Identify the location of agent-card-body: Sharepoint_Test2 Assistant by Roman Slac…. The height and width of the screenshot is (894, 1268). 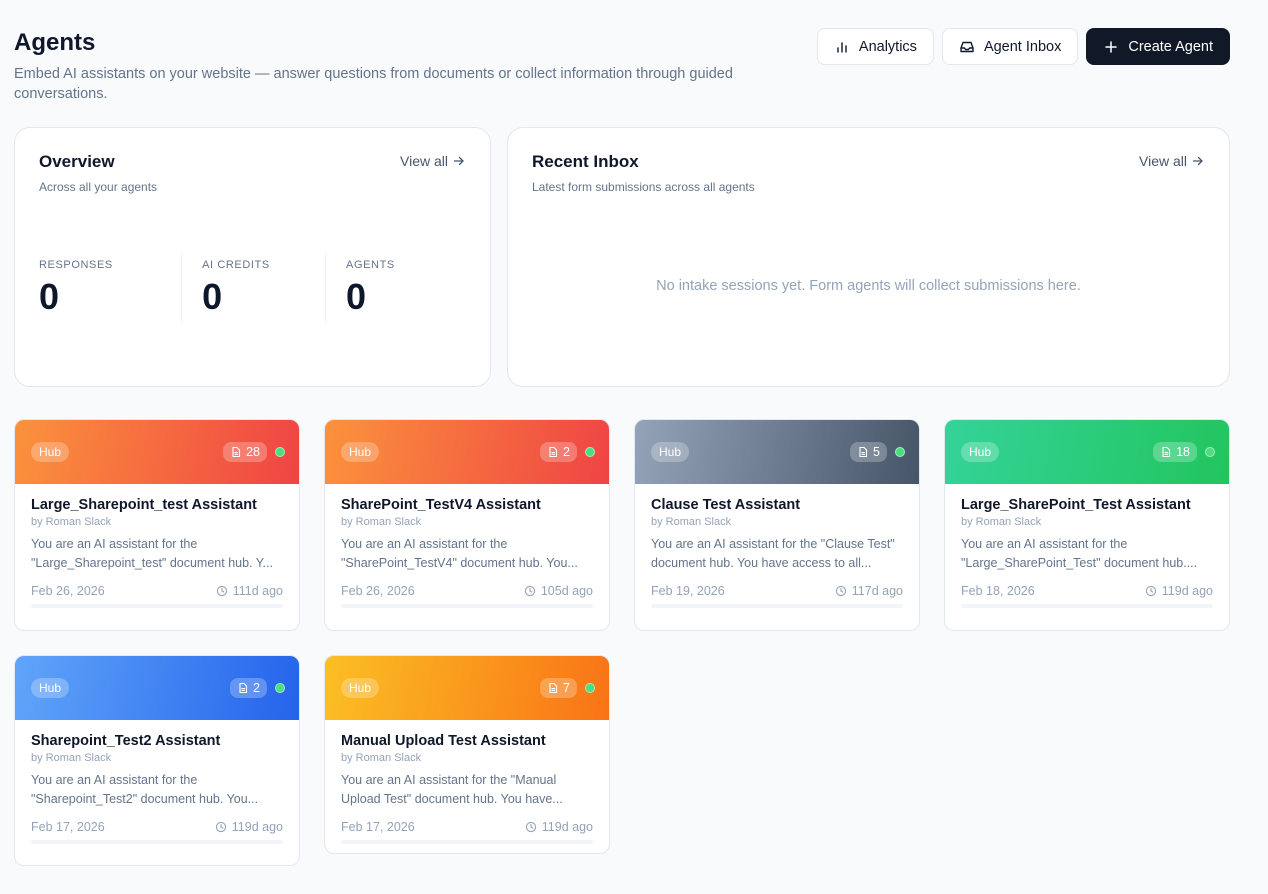
(157, 782).